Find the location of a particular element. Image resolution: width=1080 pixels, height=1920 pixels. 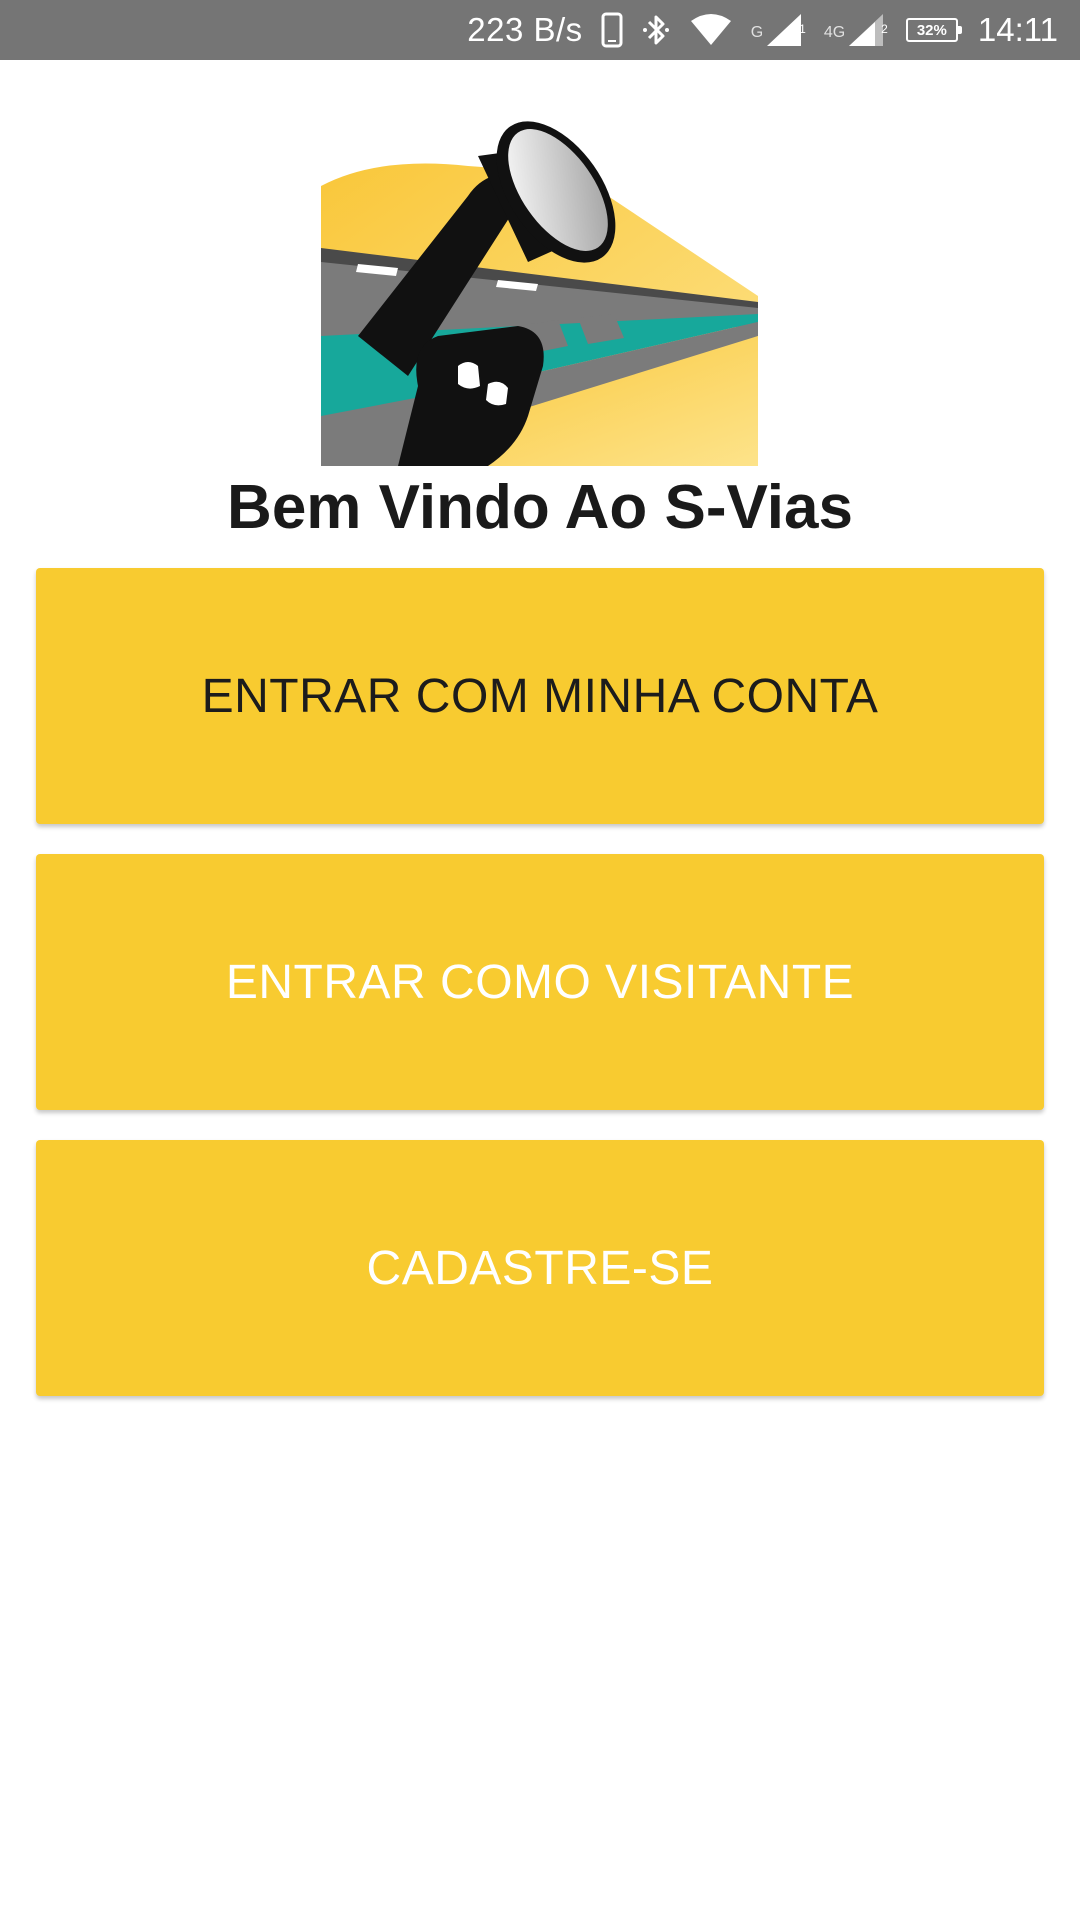

signal-sim2-icon: 4G 2 is located at coordinates (856, 30).